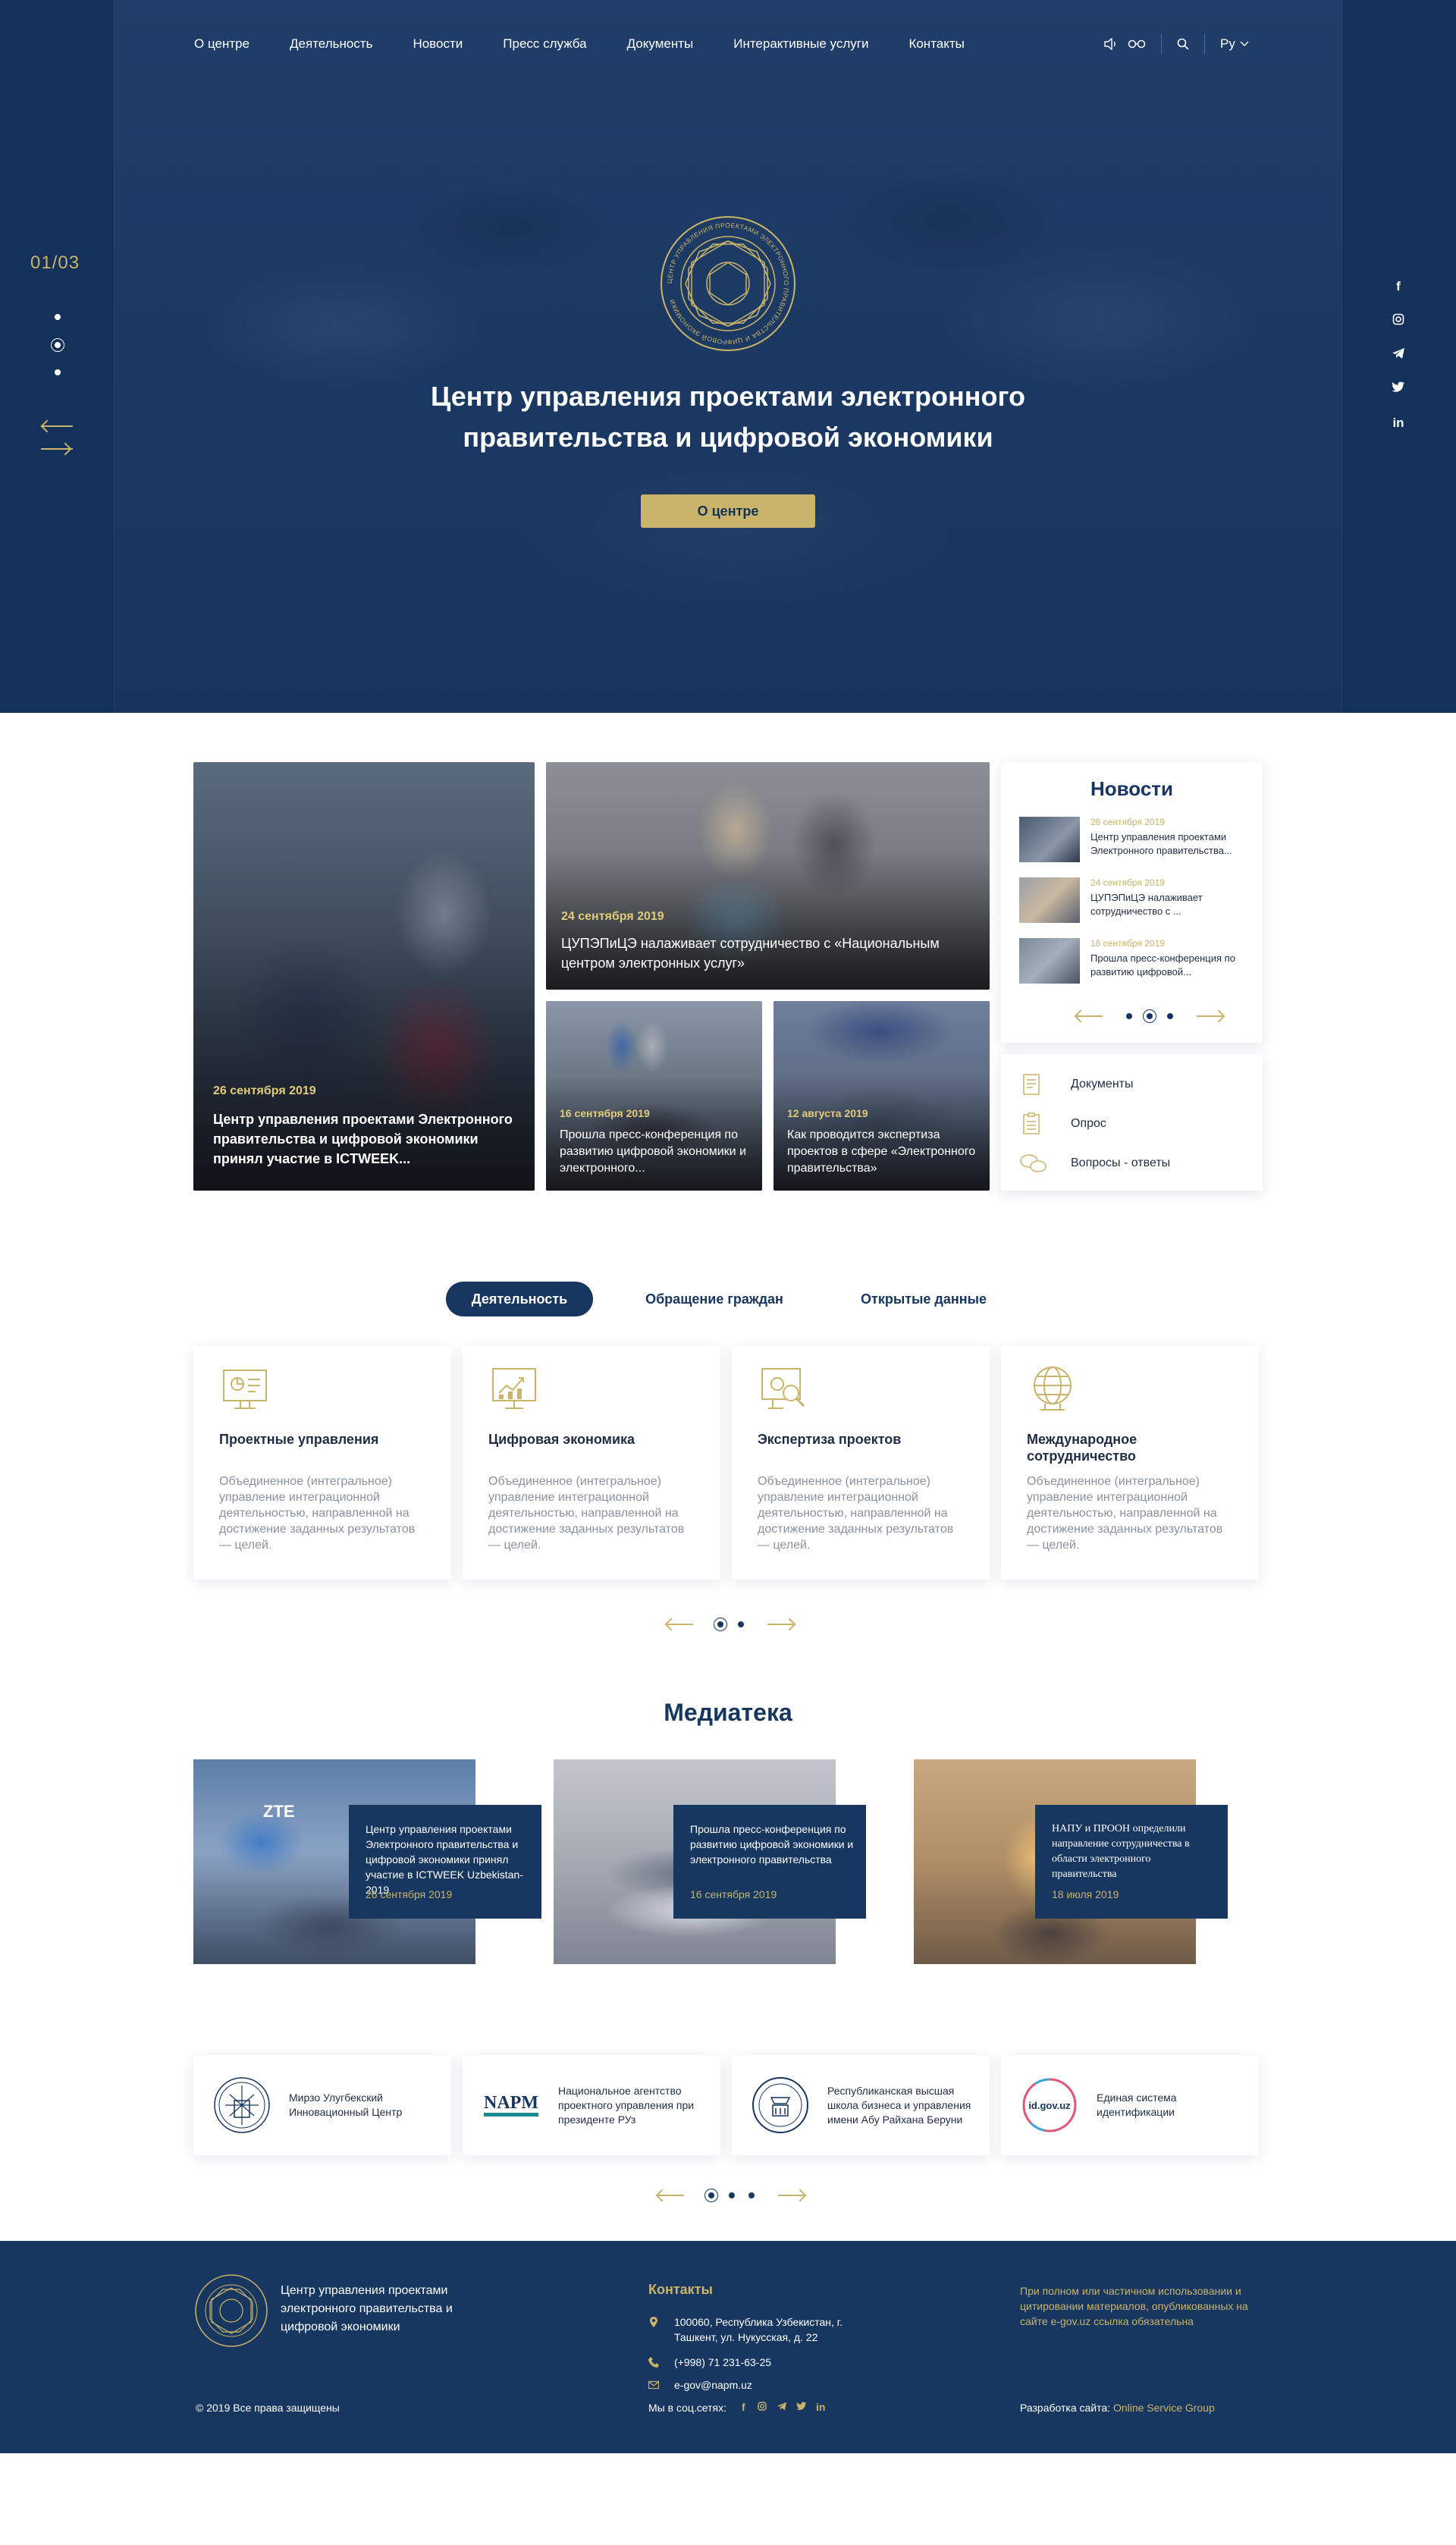 This screenshot has width=1456, height=2545. What do you see at coordinates (1132, 1122) in the screenshot?
I see `quick-links-panel: Документы Опрос Вопросы - ответы` at bounding box center [1132, 1122].